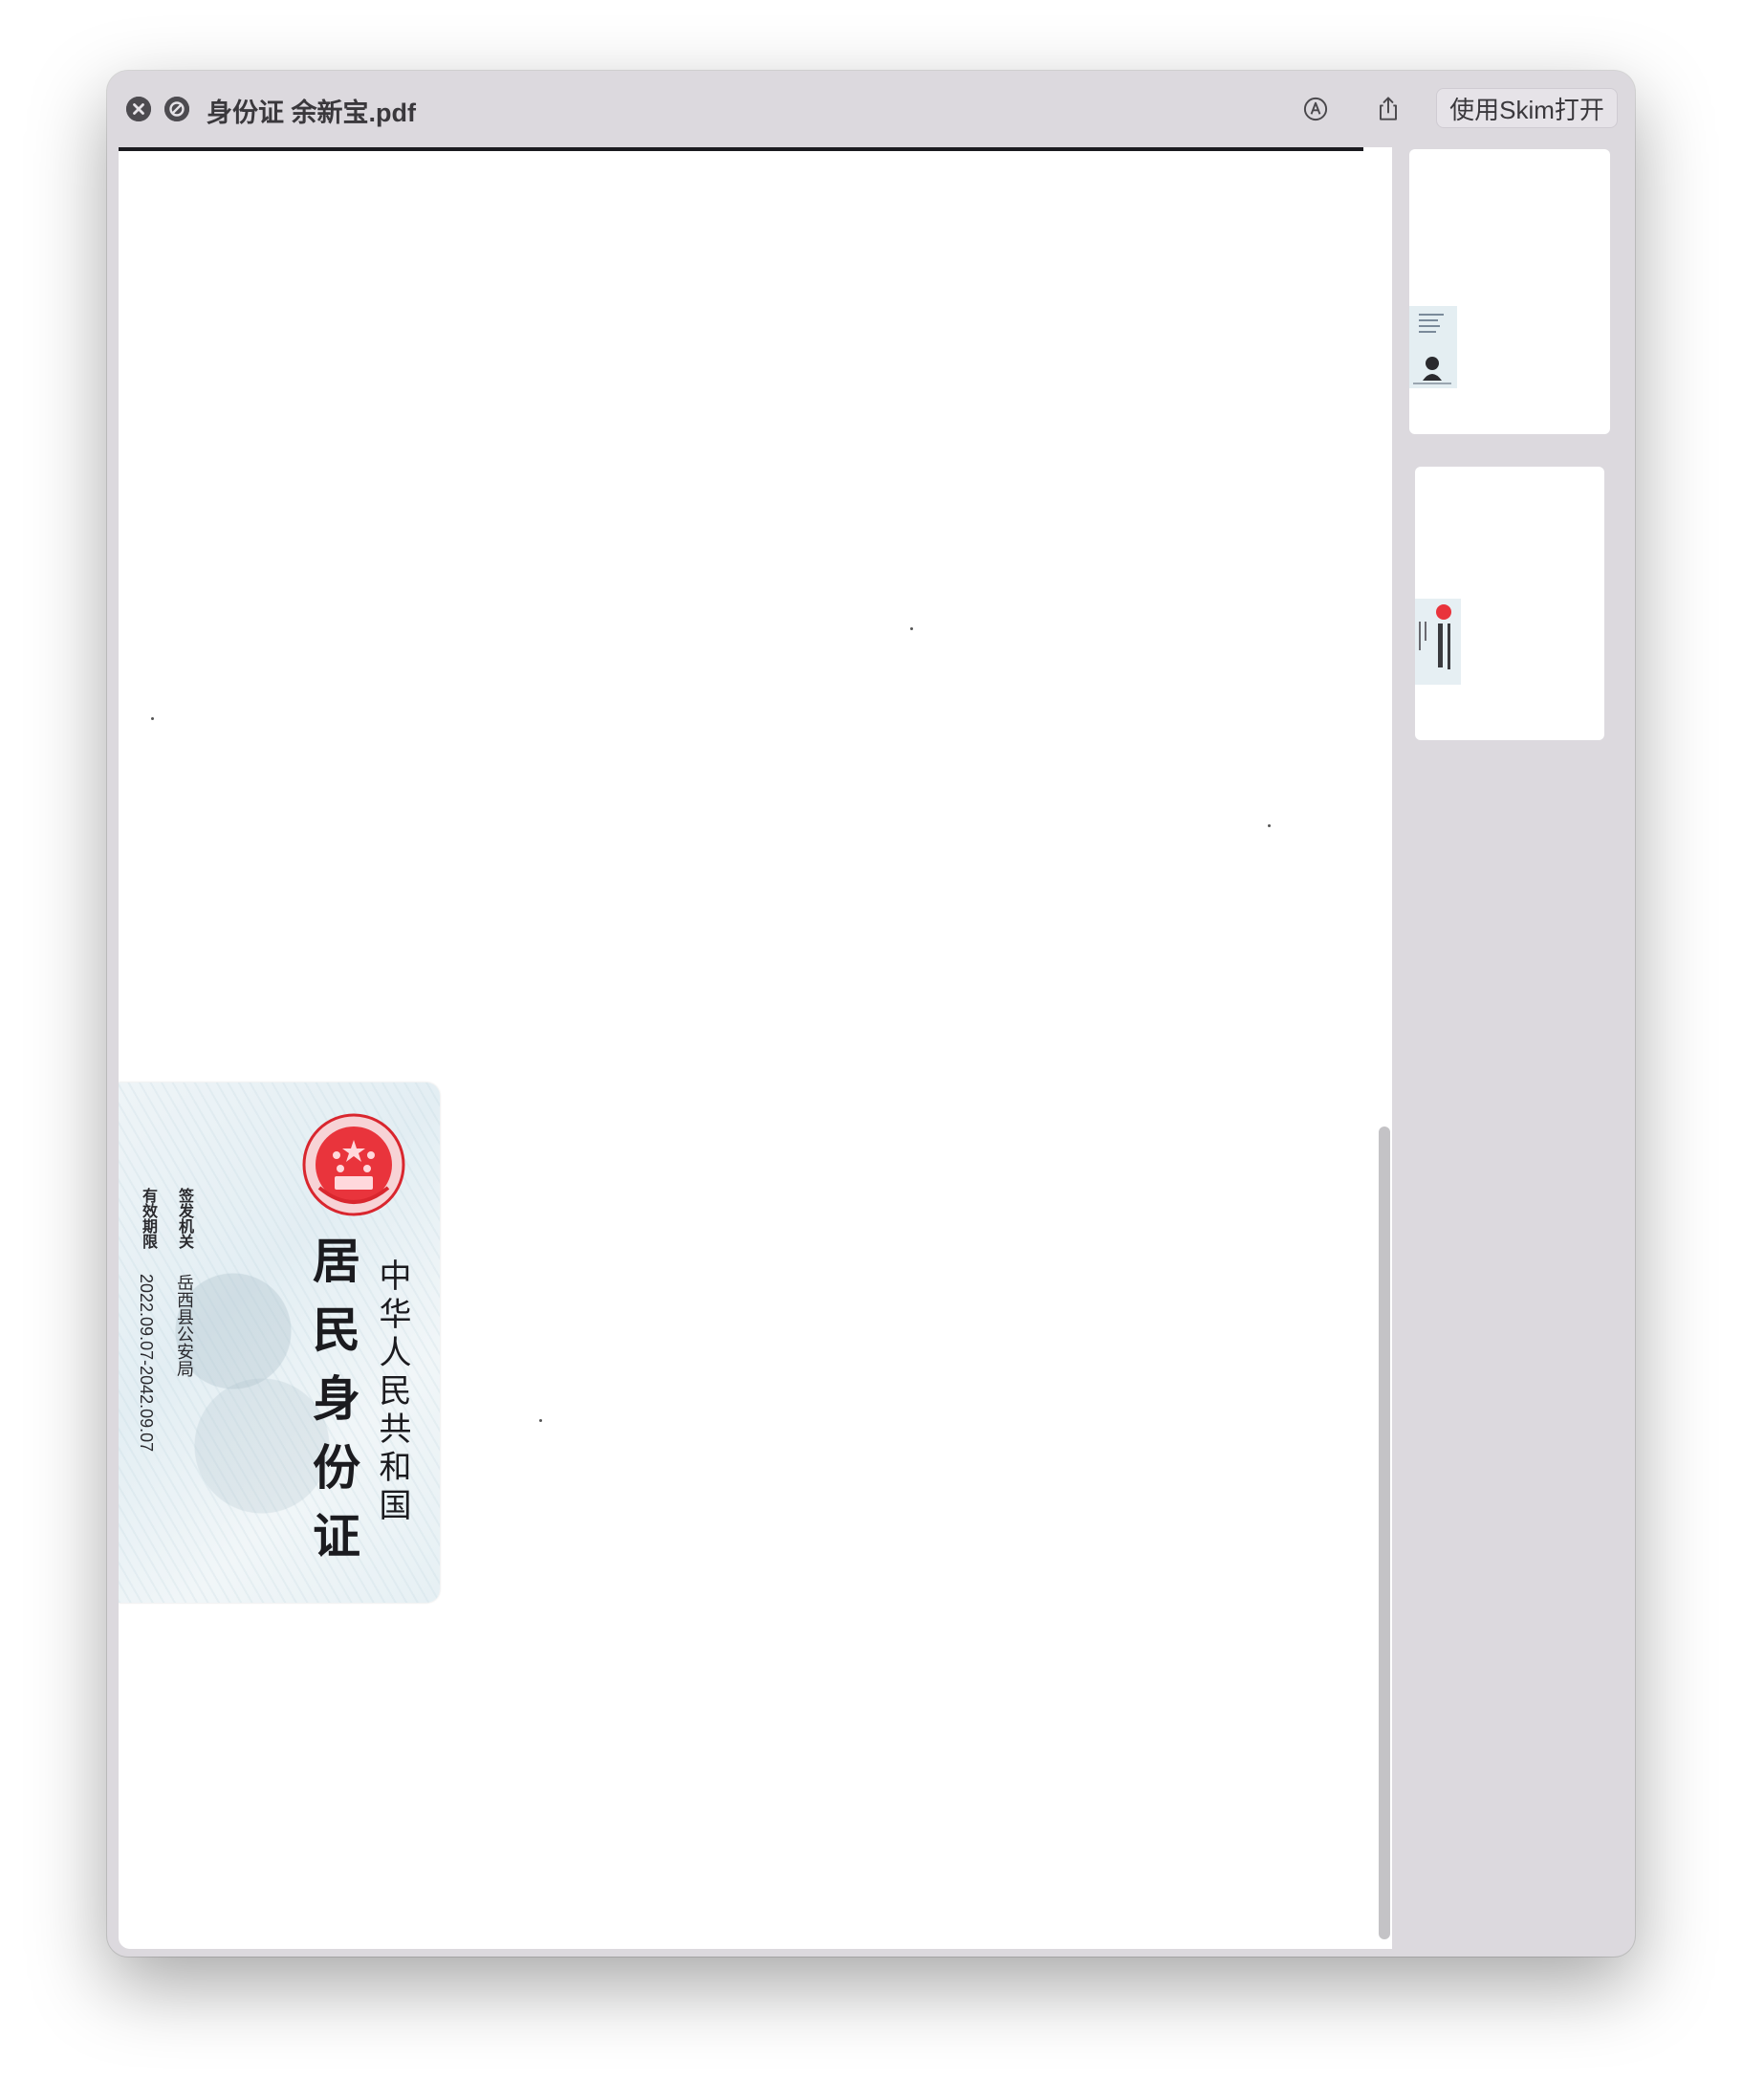  What do you see at coordinates (1388, 109) in the screenshot?
I see `share-icon` at bounding box center [1388, 109].